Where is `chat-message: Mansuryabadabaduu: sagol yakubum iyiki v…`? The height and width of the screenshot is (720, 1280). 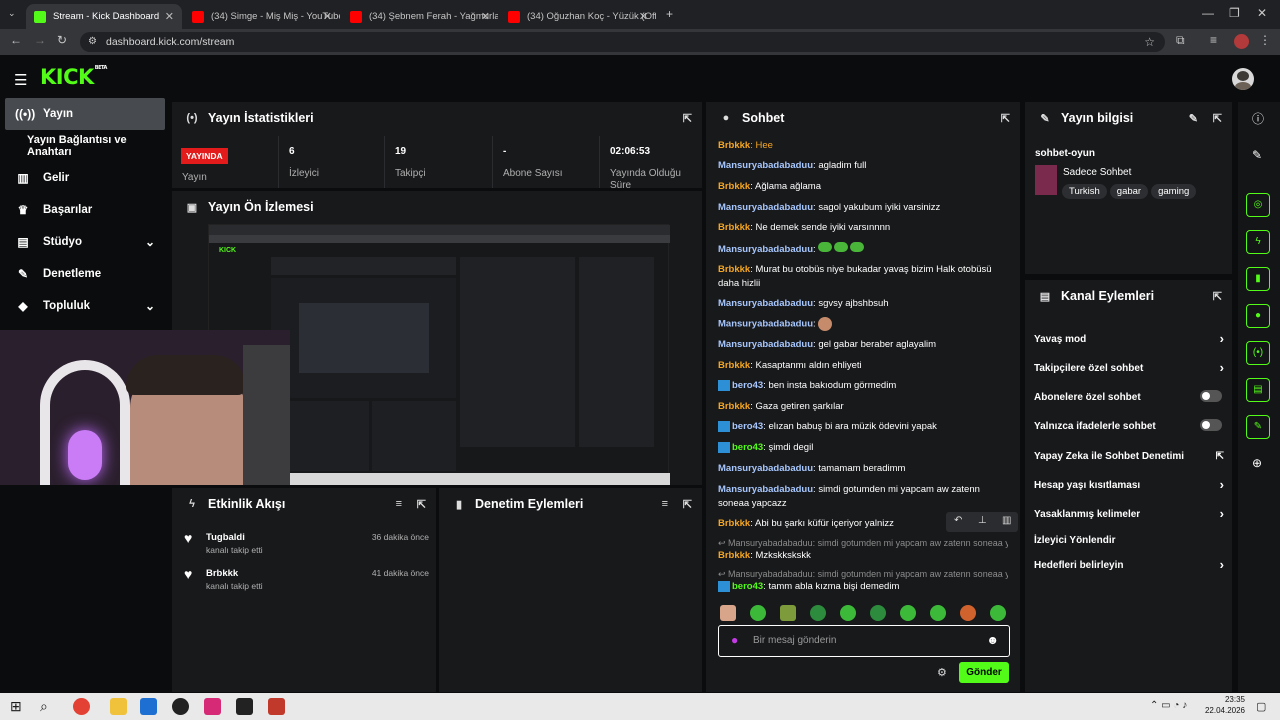 chat-message: Mansuryabadabaduu: sagol yakubum iyiki v… is located at coordinates (859, 208).